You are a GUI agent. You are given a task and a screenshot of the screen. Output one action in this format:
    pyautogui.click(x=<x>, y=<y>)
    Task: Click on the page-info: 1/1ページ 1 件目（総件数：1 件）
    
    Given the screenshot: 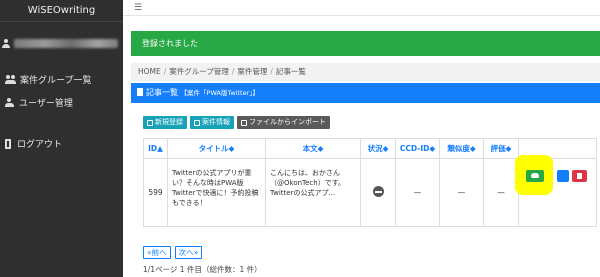 What is the action you would take?
    pyautogui.click(x=202, y=269)
    